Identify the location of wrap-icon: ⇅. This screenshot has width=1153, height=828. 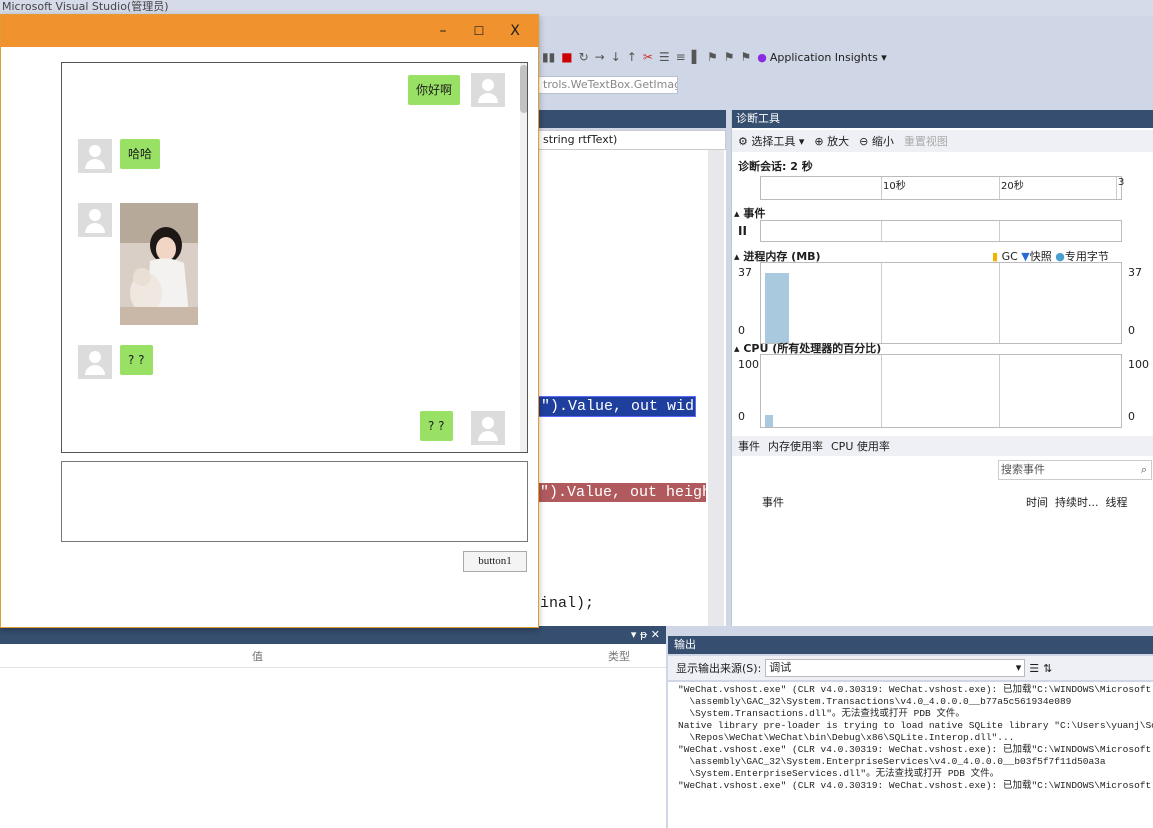
(1047, 668).